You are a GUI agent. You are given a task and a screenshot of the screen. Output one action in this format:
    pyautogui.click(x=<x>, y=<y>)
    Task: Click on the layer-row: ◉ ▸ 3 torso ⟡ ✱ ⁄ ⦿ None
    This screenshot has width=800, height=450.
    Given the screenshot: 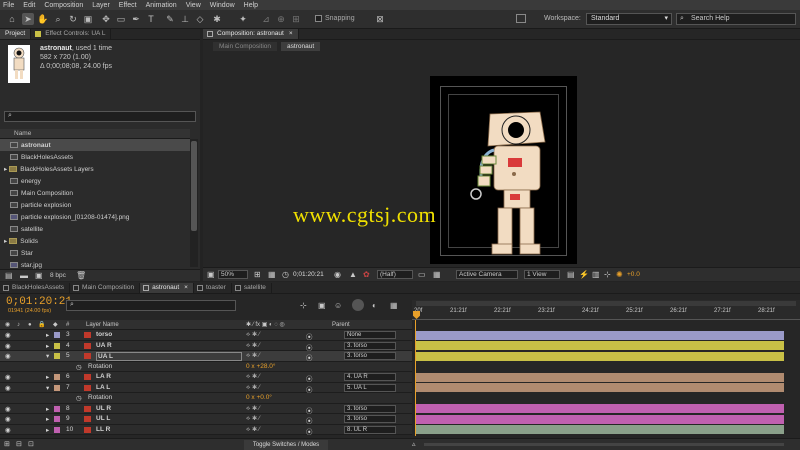 What is the action you would take?
    pyautogui.click(x=206, y=335)
    